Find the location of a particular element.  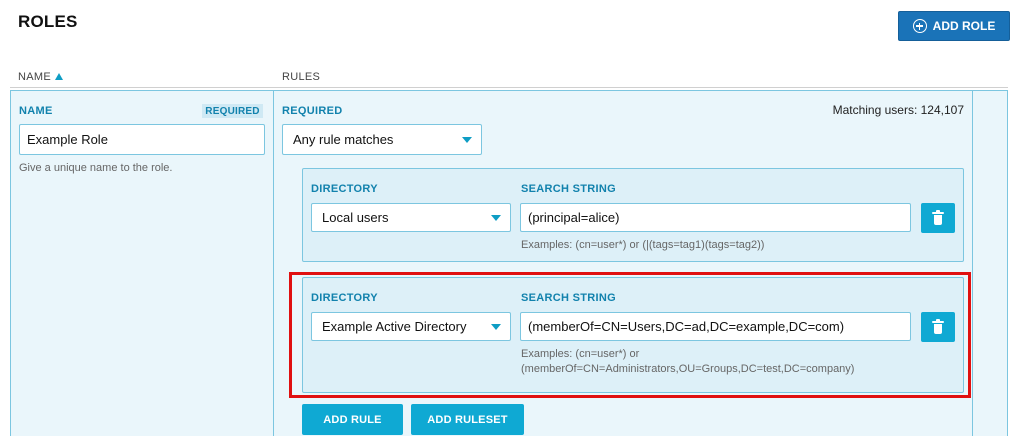

role-name-input: Example Role is located at coordinates (142, 139).